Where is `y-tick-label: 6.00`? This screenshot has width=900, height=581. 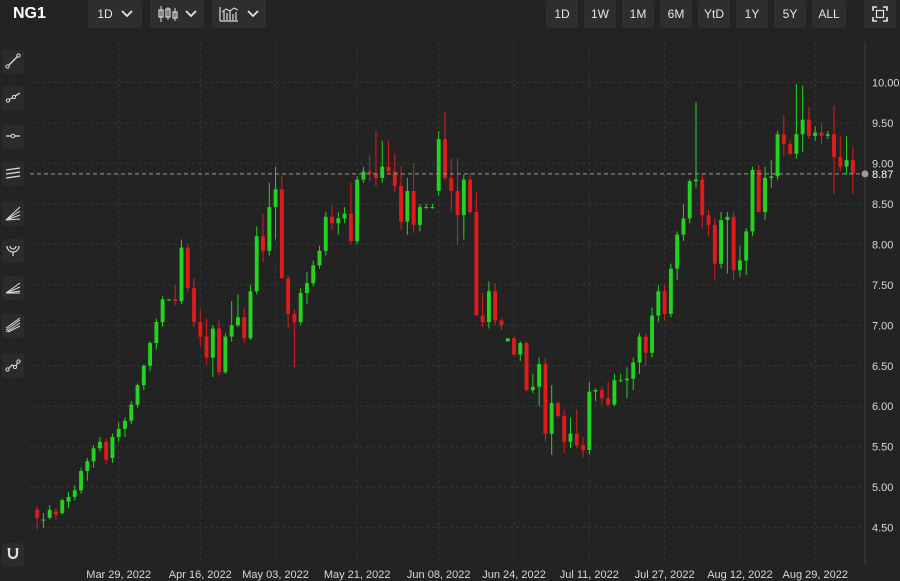 y-tick-label: 6.00 is located at coordinates (882, 407).